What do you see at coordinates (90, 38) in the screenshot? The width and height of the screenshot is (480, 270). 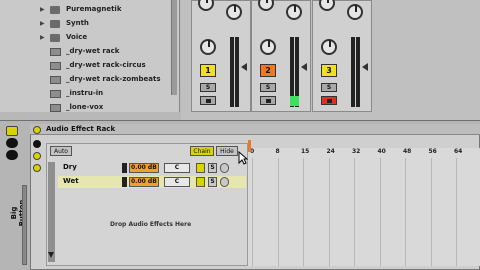 I see `browser-item: ▶ Voice` at bounding box center [90, 38].